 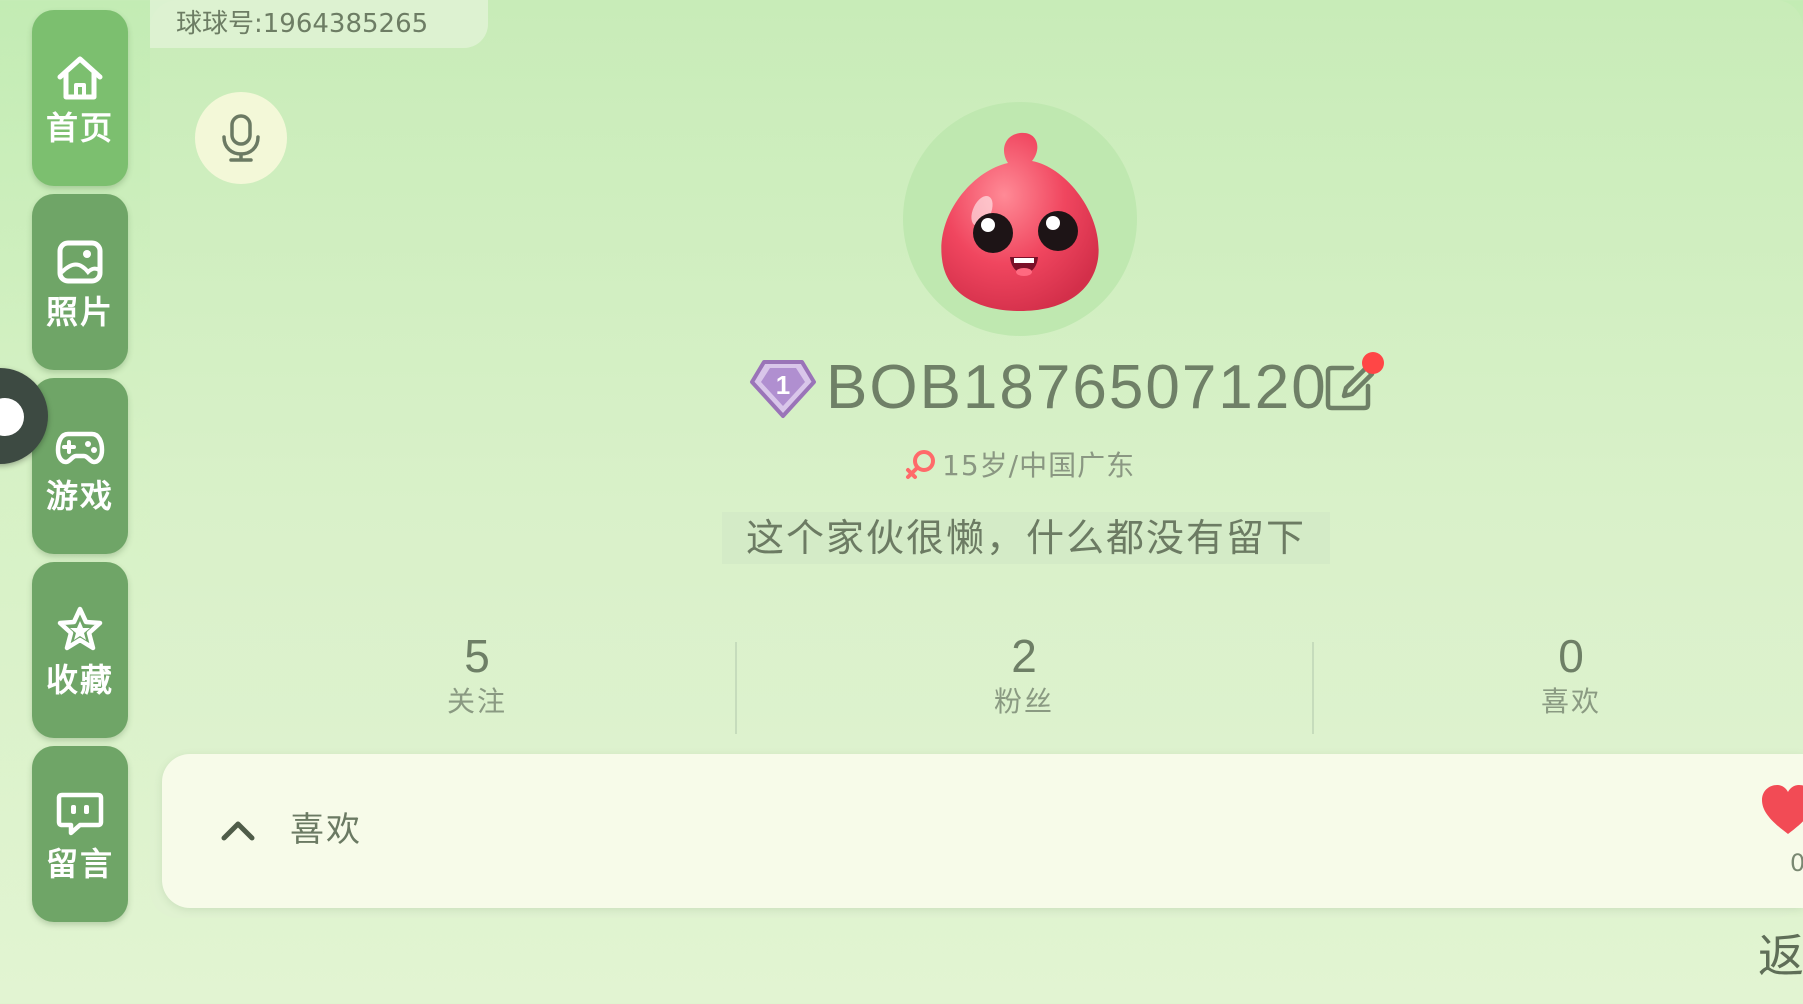 What do you see at coordinates (982, 831) in the screenshot?
I see `likes-section: 喜欢 0` at bounding box center [982, 831].